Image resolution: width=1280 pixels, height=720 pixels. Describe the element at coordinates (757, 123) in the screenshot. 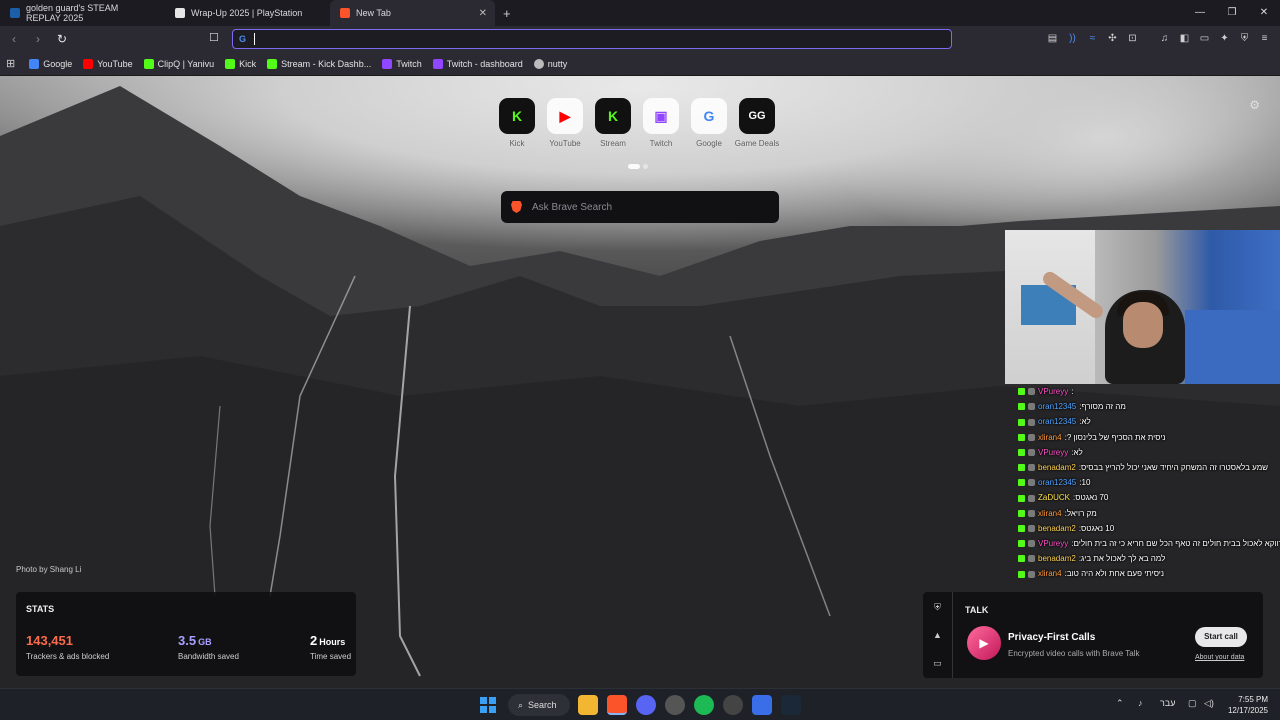

I see `top-site-game-deals: GG Game Deals` at that location.